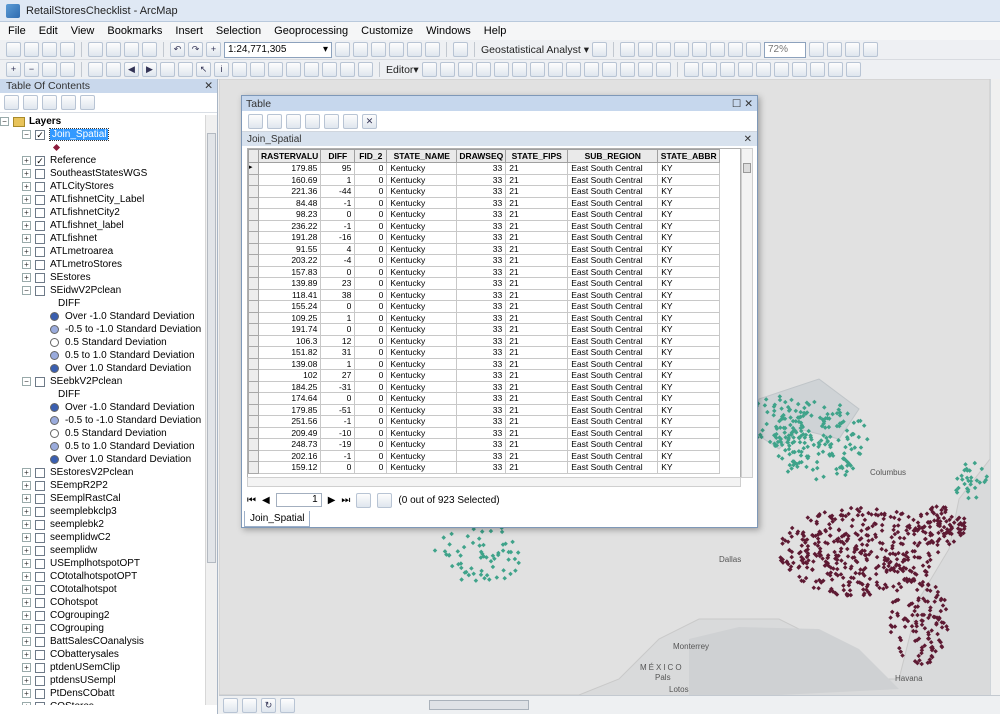 The image size is (1000, 714). Describe the element at coordinates (289, 294) in the screenshot. I see `table-cell: 118.41` at that location.